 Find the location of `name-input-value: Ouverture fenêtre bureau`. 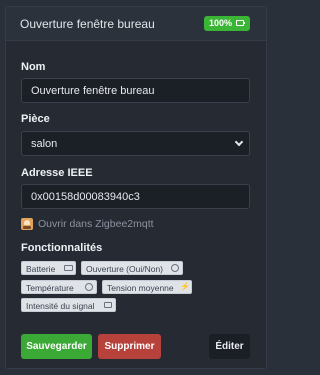

name-input-value: Ouverture fenêtre bureau is located at coordinates (93, 91).